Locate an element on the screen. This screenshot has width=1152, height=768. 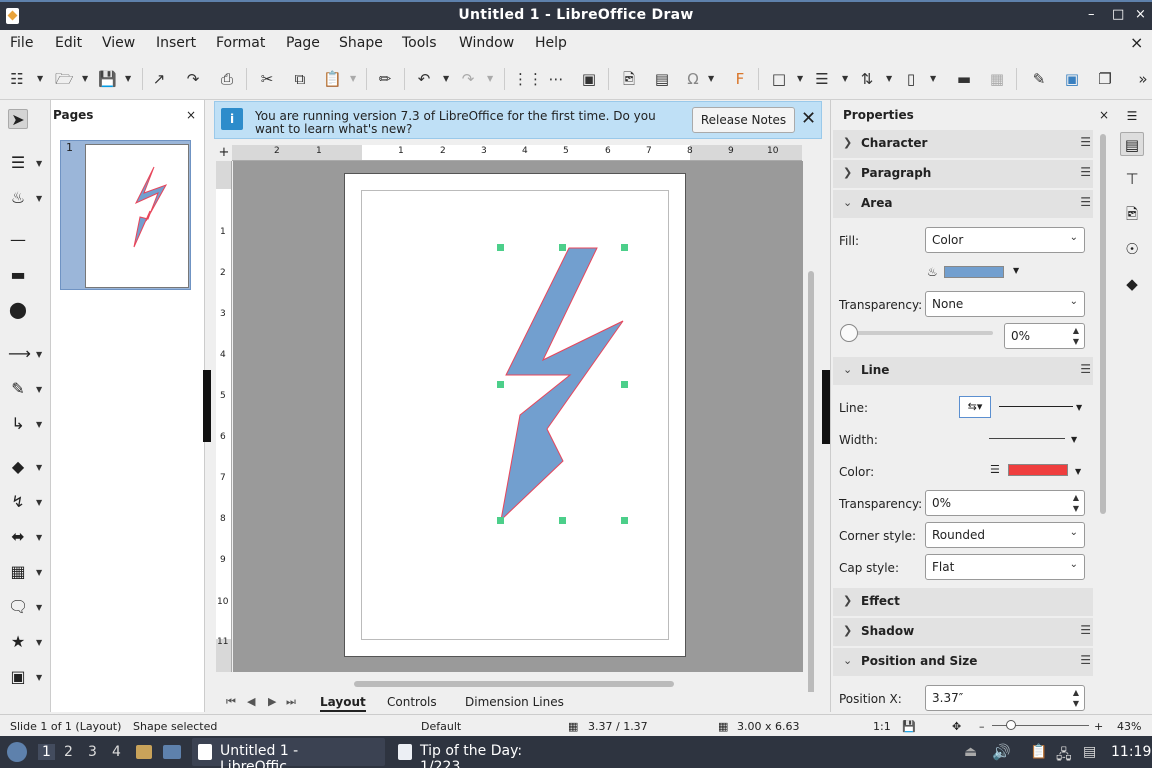
insert-image-icon: 🖻 is located at coordinates (629, 79).